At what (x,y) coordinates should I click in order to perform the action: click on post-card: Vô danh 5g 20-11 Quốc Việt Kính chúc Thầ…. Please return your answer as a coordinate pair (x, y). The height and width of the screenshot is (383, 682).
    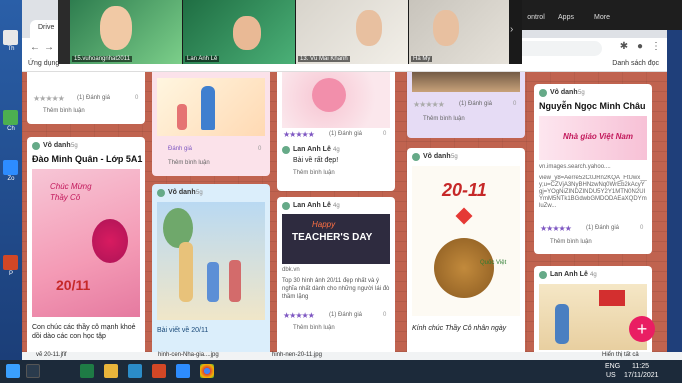
    Looking at the image, I should click on (466, 250).